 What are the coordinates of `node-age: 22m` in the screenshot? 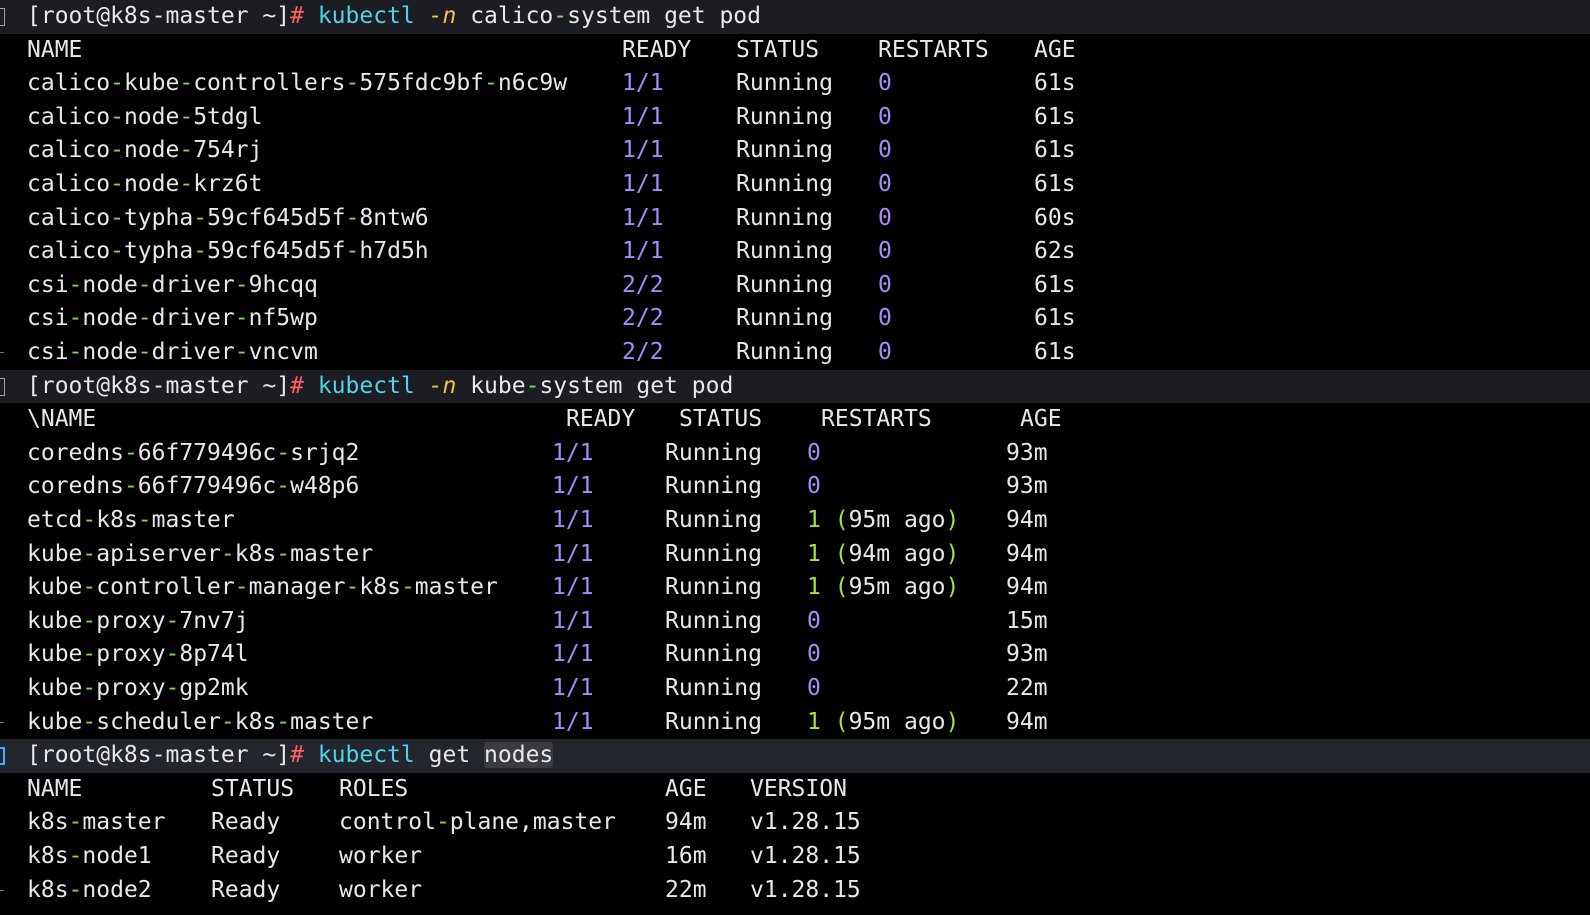 It's located at (686, 889).